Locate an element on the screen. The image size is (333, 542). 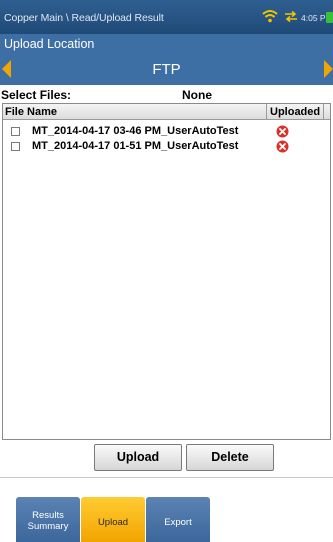
column-header-file-name: File Name is located at coordinates (31, 112).